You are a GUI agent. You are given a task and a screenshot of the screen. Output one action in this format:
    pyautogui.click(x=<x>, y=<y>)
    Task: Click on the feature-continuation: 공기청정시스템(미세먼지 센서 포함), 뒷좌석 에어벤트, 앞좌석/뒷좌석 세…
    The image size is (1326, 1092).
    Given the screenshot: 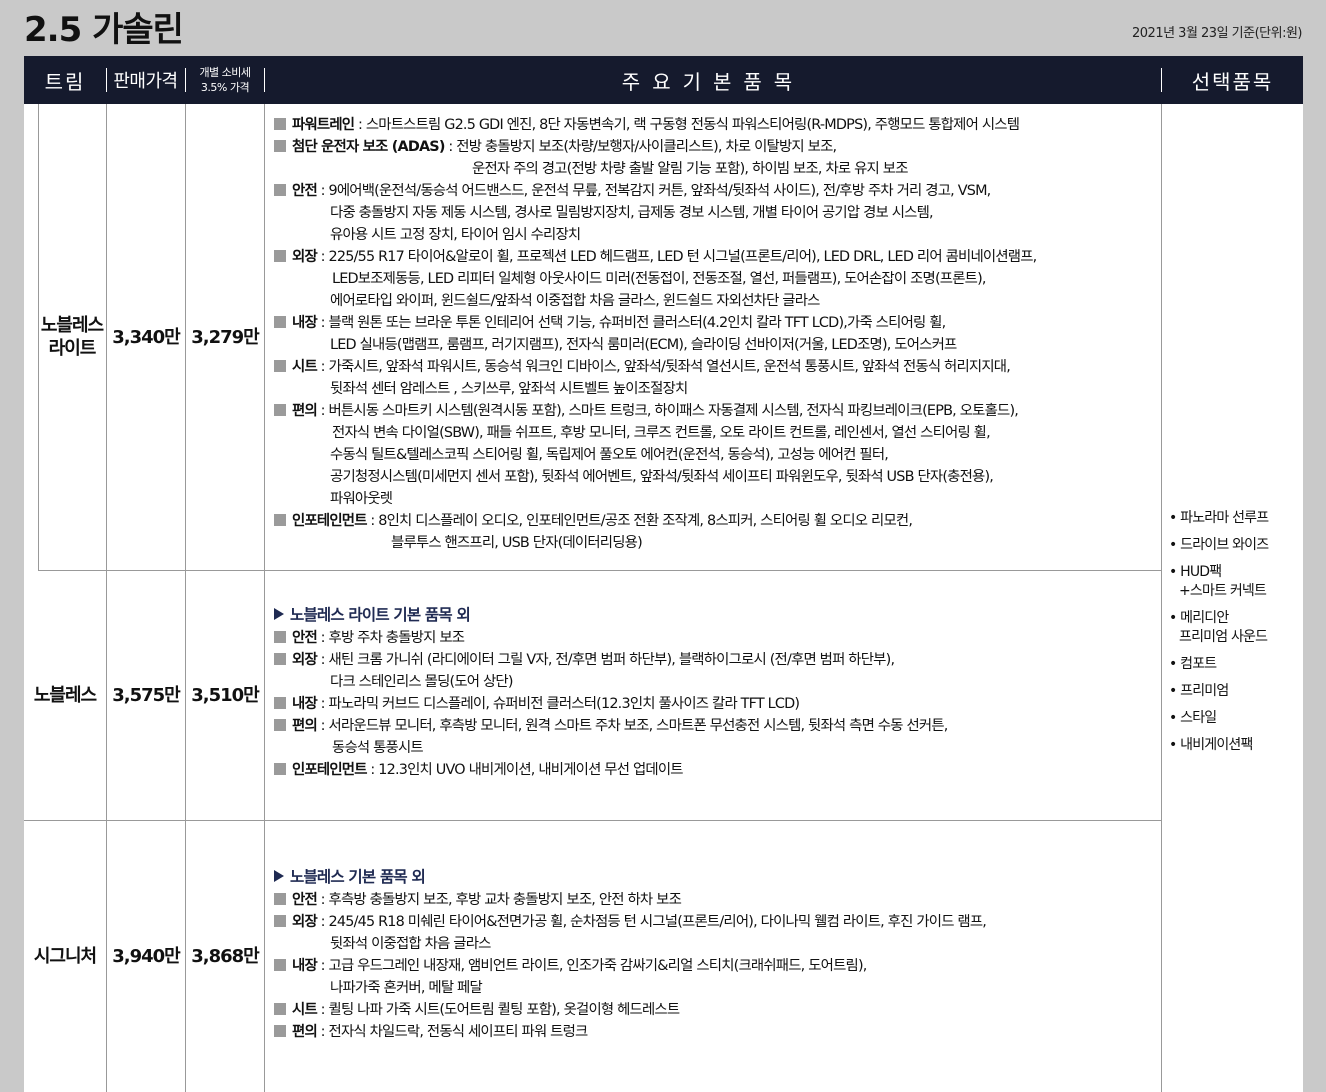 What is the action you would take?
    pyautogui.click(x=716, y=477)
    